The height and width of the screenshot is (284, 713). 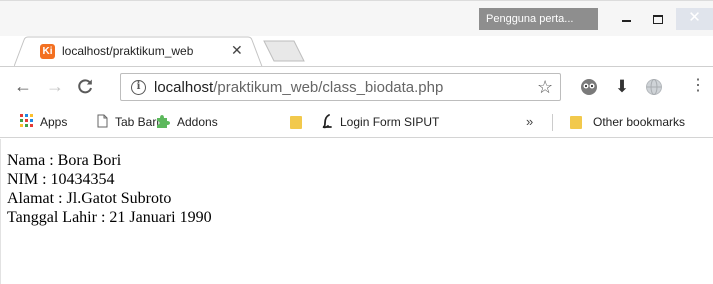 What do you see at coordinates (89, 198) in the screenshot?
I see `biodata-alamat: Alamat : Jl.Gatot Subroto` at bounding box center [89, 198].